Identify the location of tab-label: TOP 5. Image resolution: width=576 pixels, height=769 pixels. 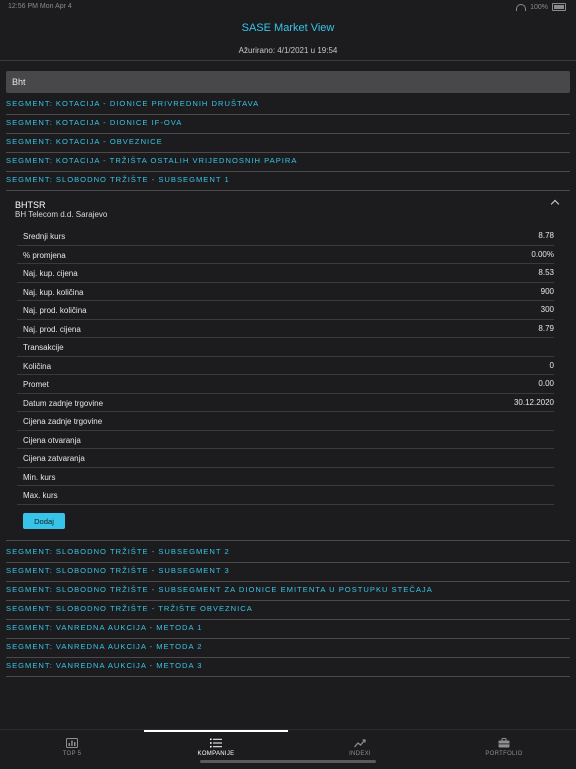
(72, 754).